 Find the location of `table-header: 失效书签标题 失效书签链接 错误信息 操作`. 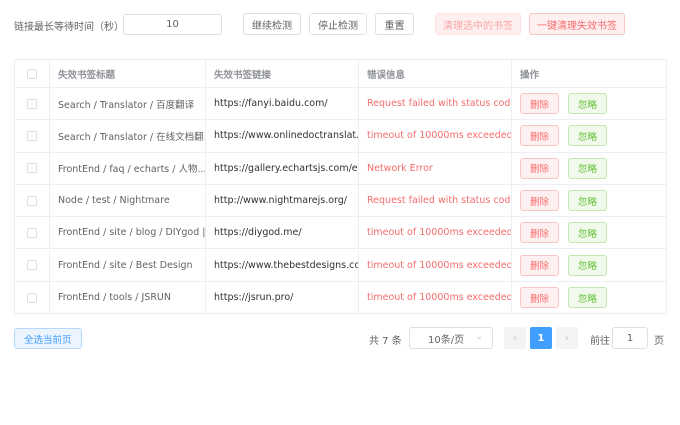

table-header: 失效书签标题 失效书签链接 错误信息 操作 is located at coordinates (340, 74).